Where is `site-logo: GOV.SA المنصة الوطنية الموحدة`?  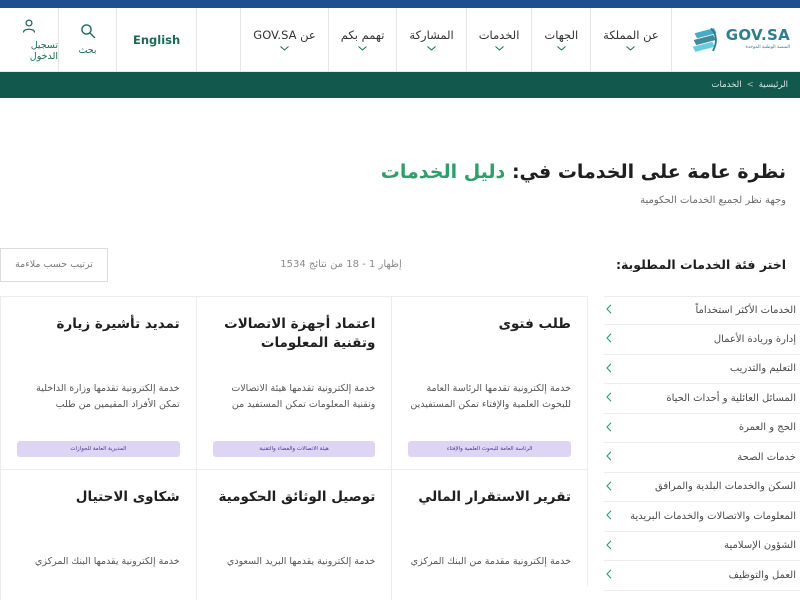
site-logo: GOV.SA المنصة الوطنية الموحدة is located at coordinates (735, 39).